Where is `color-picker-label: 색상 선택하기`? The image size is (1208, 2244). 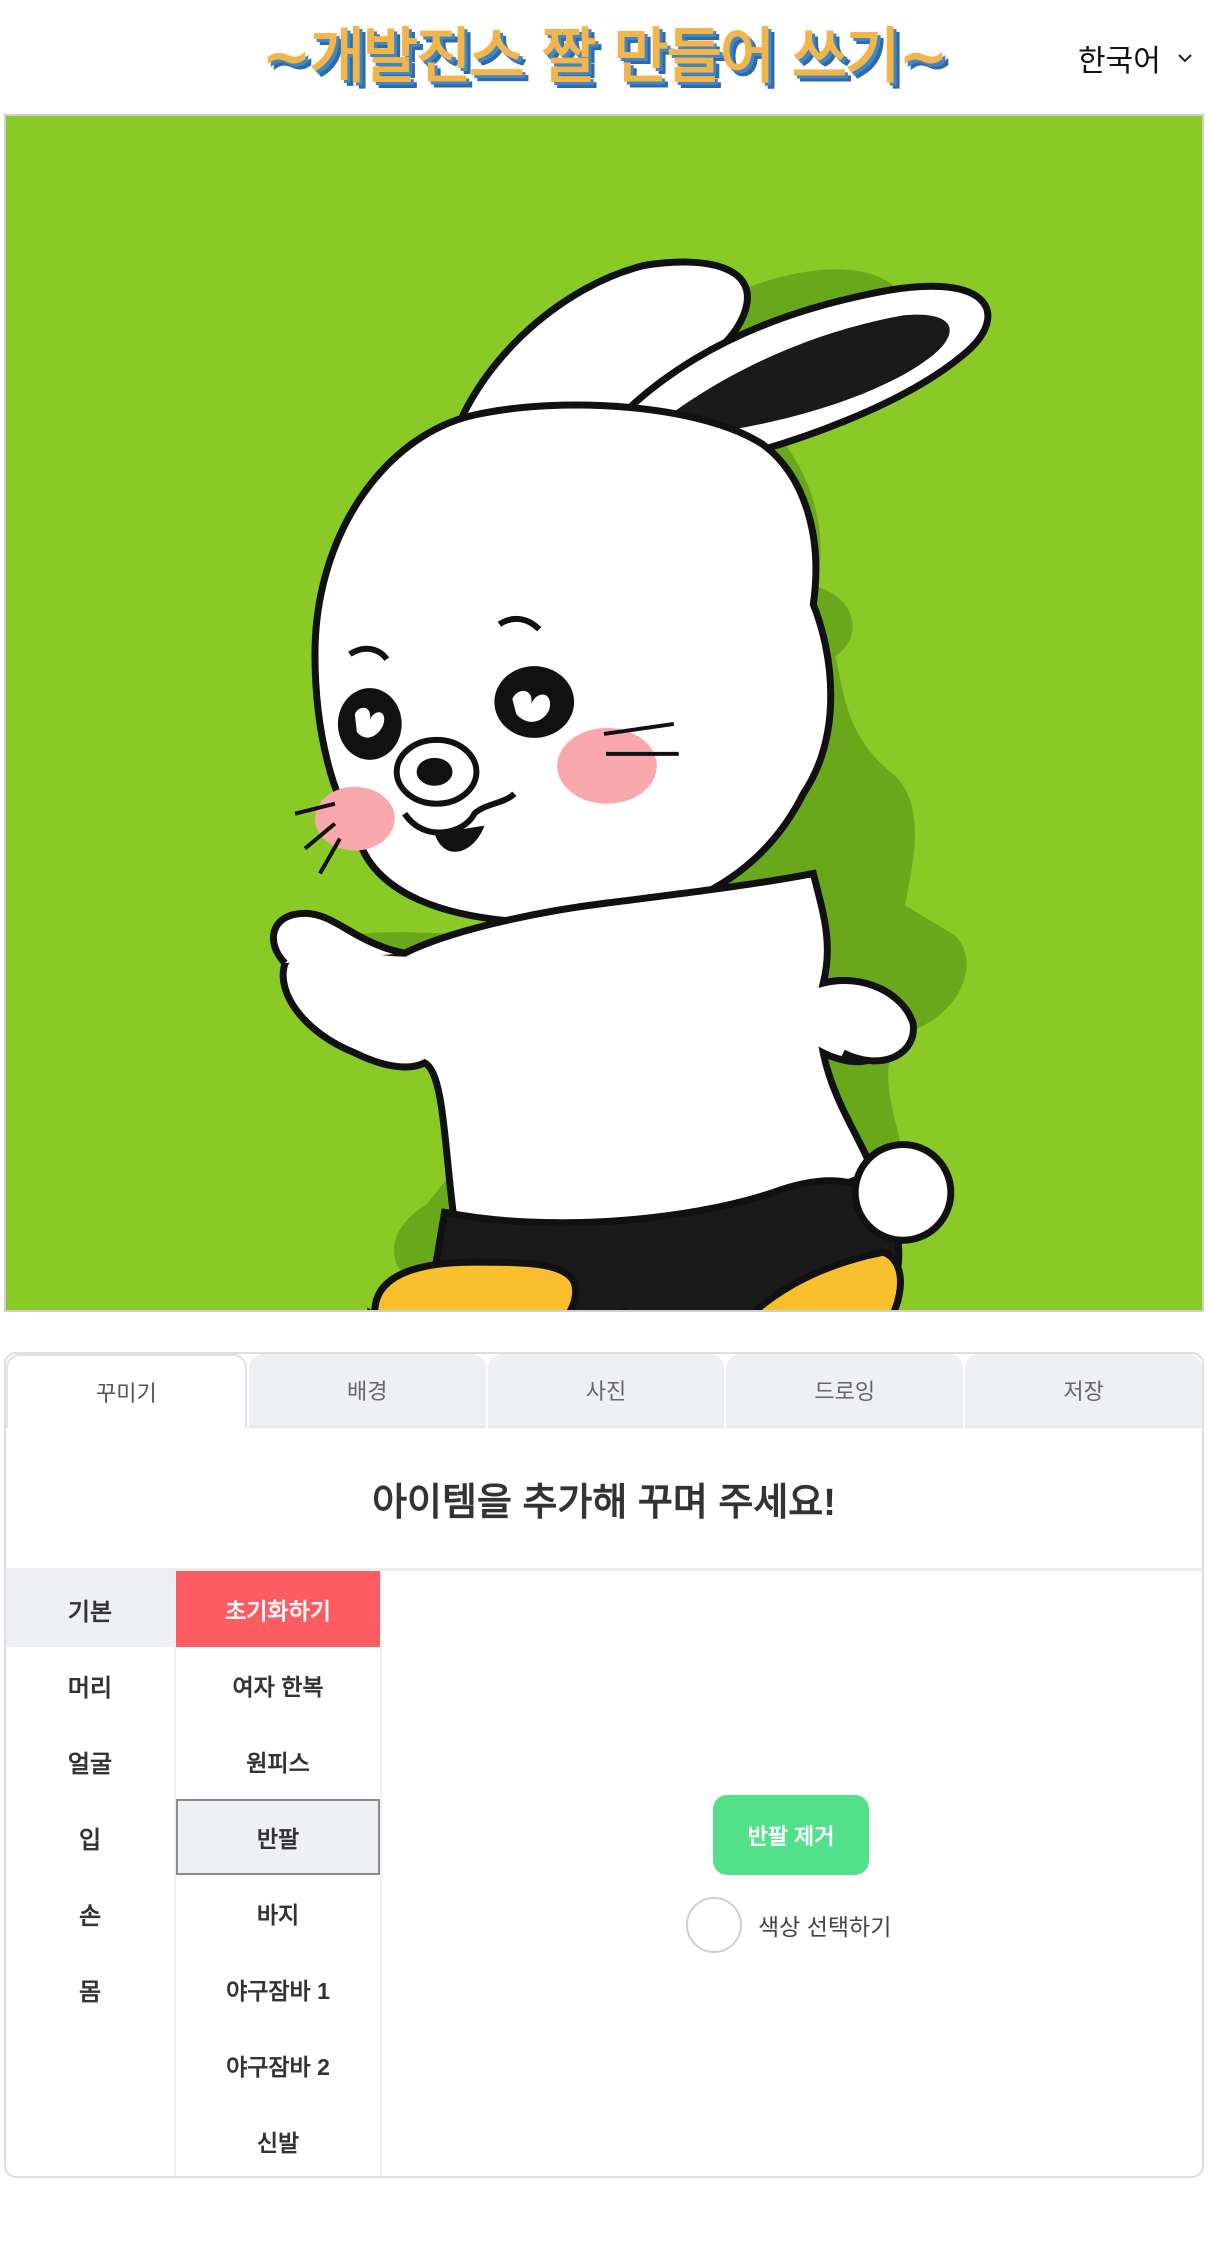 color-picker-label: 색상 선택하기 is located at coordinates (825, 1927).